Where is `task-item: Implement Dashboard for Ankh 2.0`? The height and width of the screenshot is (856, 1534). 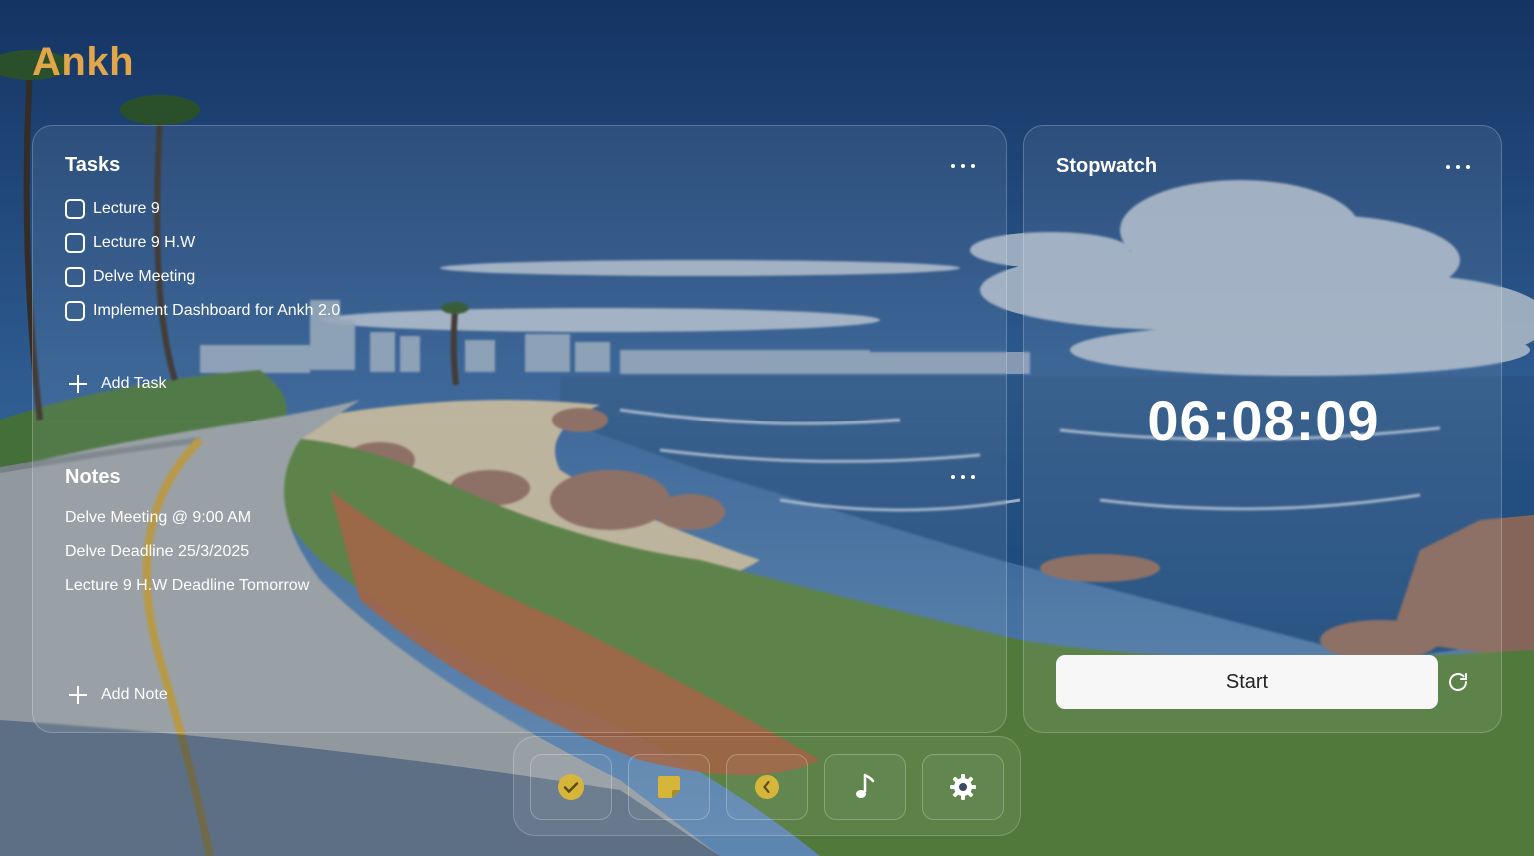 task-item: Implement Dashboard for Ankh 2.0 is located at coordinates (202, 311).